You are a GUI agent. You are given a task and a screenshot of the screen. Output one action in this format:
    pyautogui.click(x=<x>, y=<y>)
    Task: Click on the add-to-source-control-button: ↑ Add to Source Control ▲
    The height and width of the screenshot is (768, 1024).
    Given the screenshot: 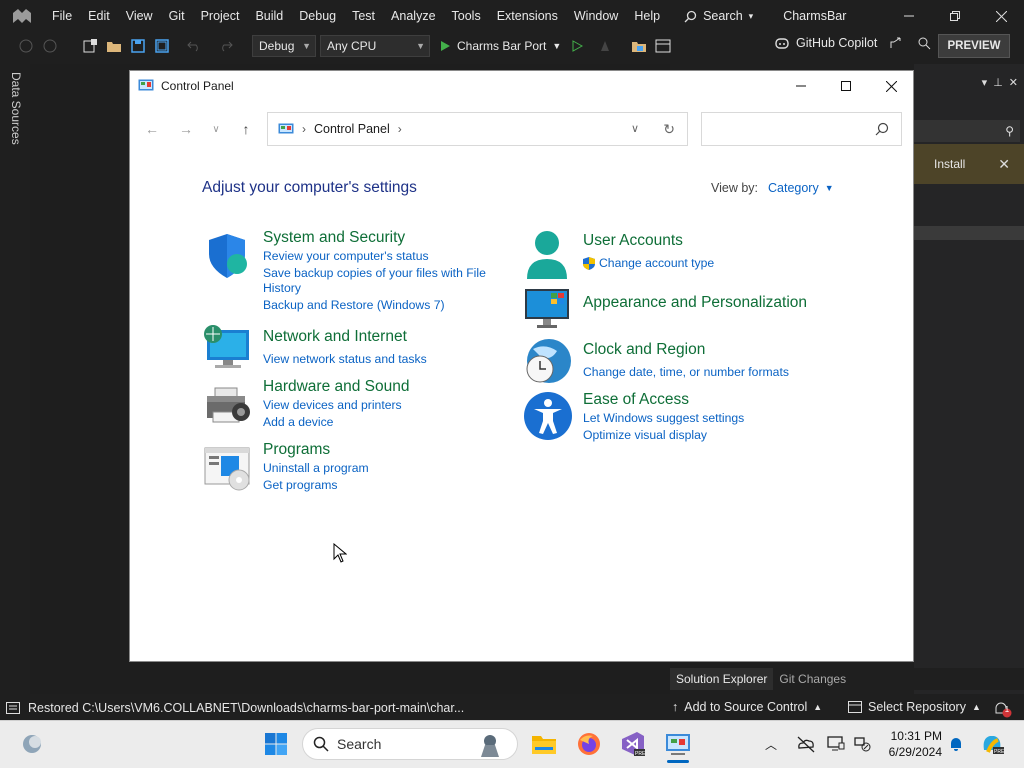 What is the action you would take?
    pyautogui.click(x=747, y=707)
    